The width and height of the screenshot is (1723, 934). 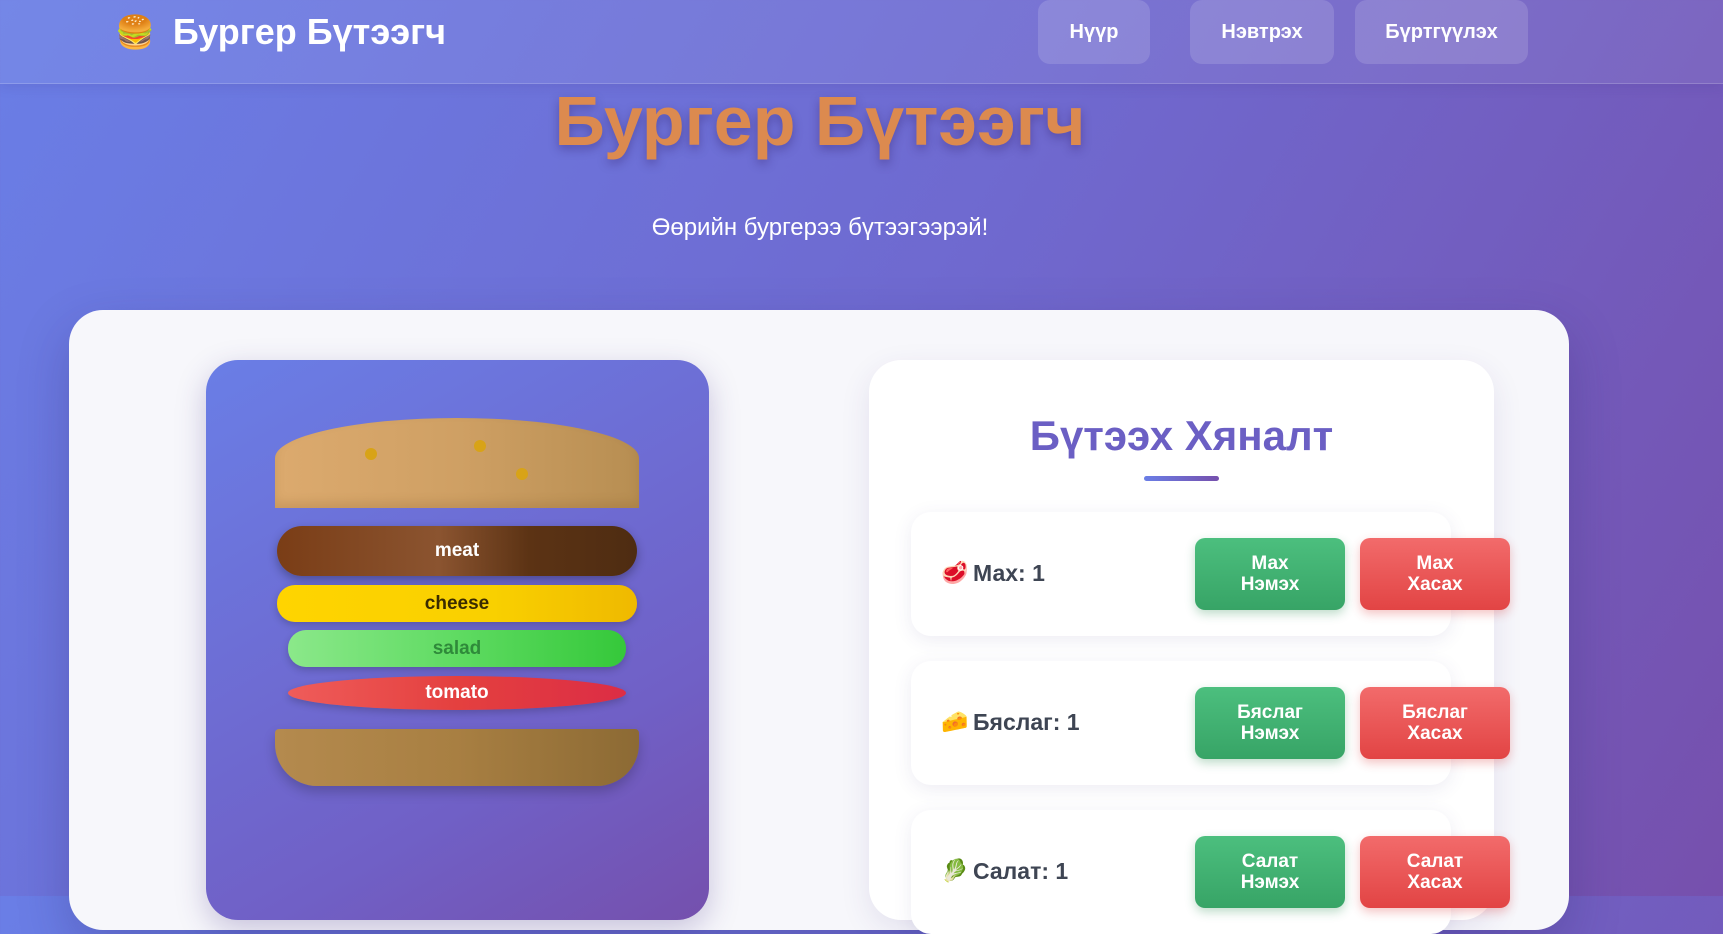 What do you see at coordinates (1270, 872) in the screenshot?
I see `add-salad-button: Салат Нэмэх` at bounding box center [1270, 872].